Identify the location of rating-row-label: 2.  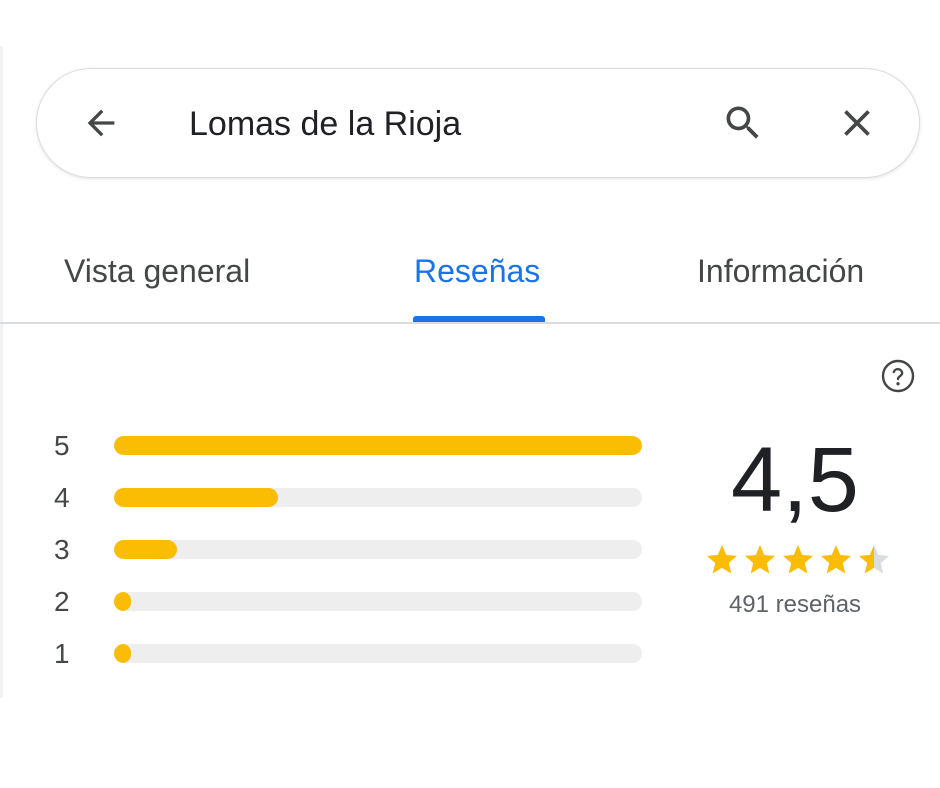
(62, 601).